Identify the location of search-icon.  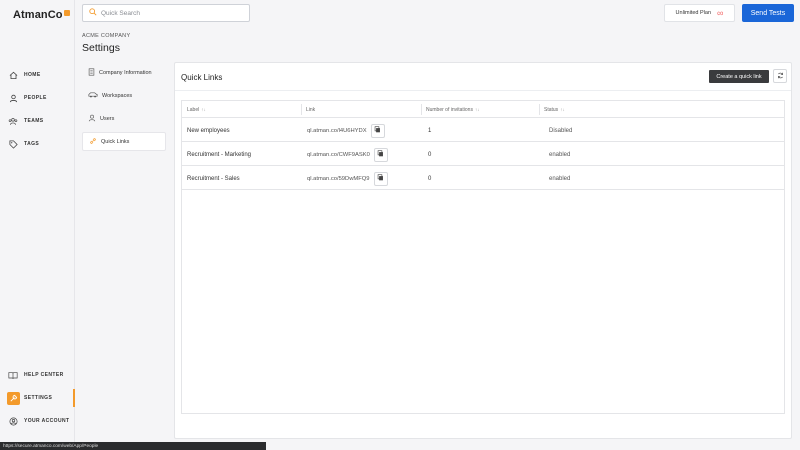
(93, 13).